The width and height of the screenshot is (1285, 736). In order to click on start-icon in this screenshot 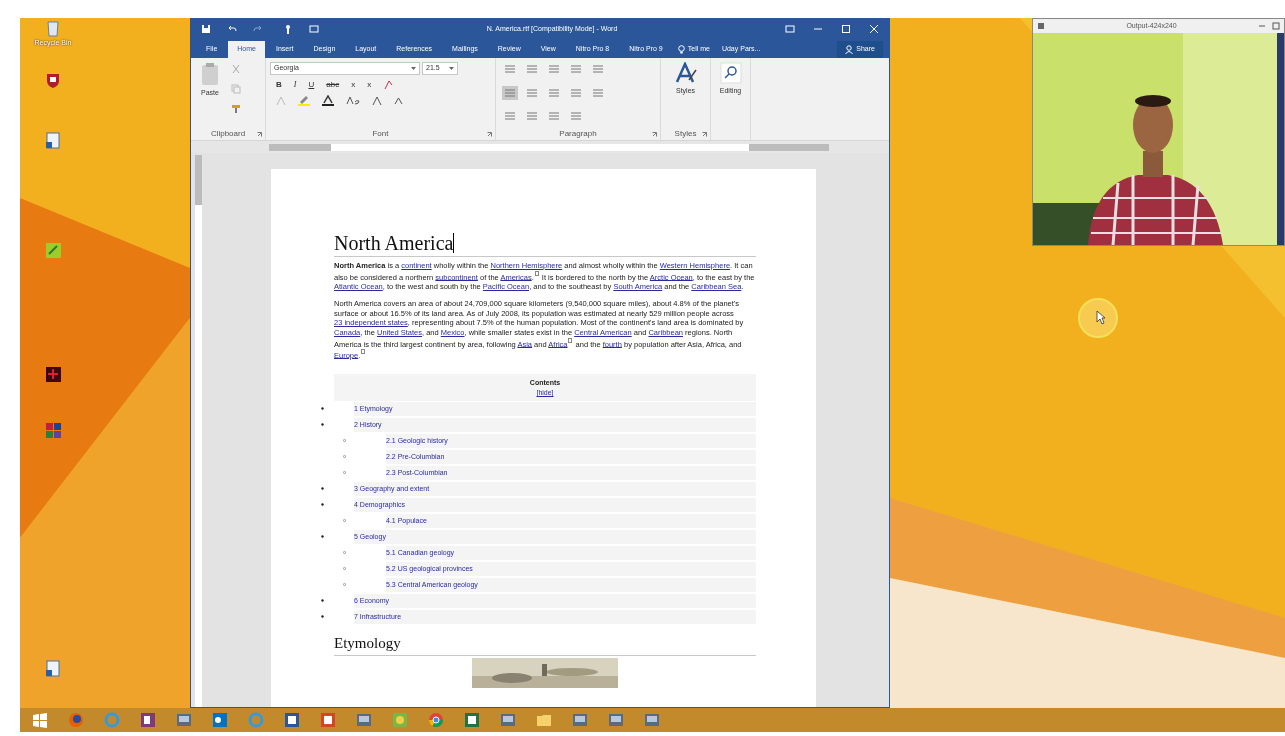, I will do `click(40, 720)`.